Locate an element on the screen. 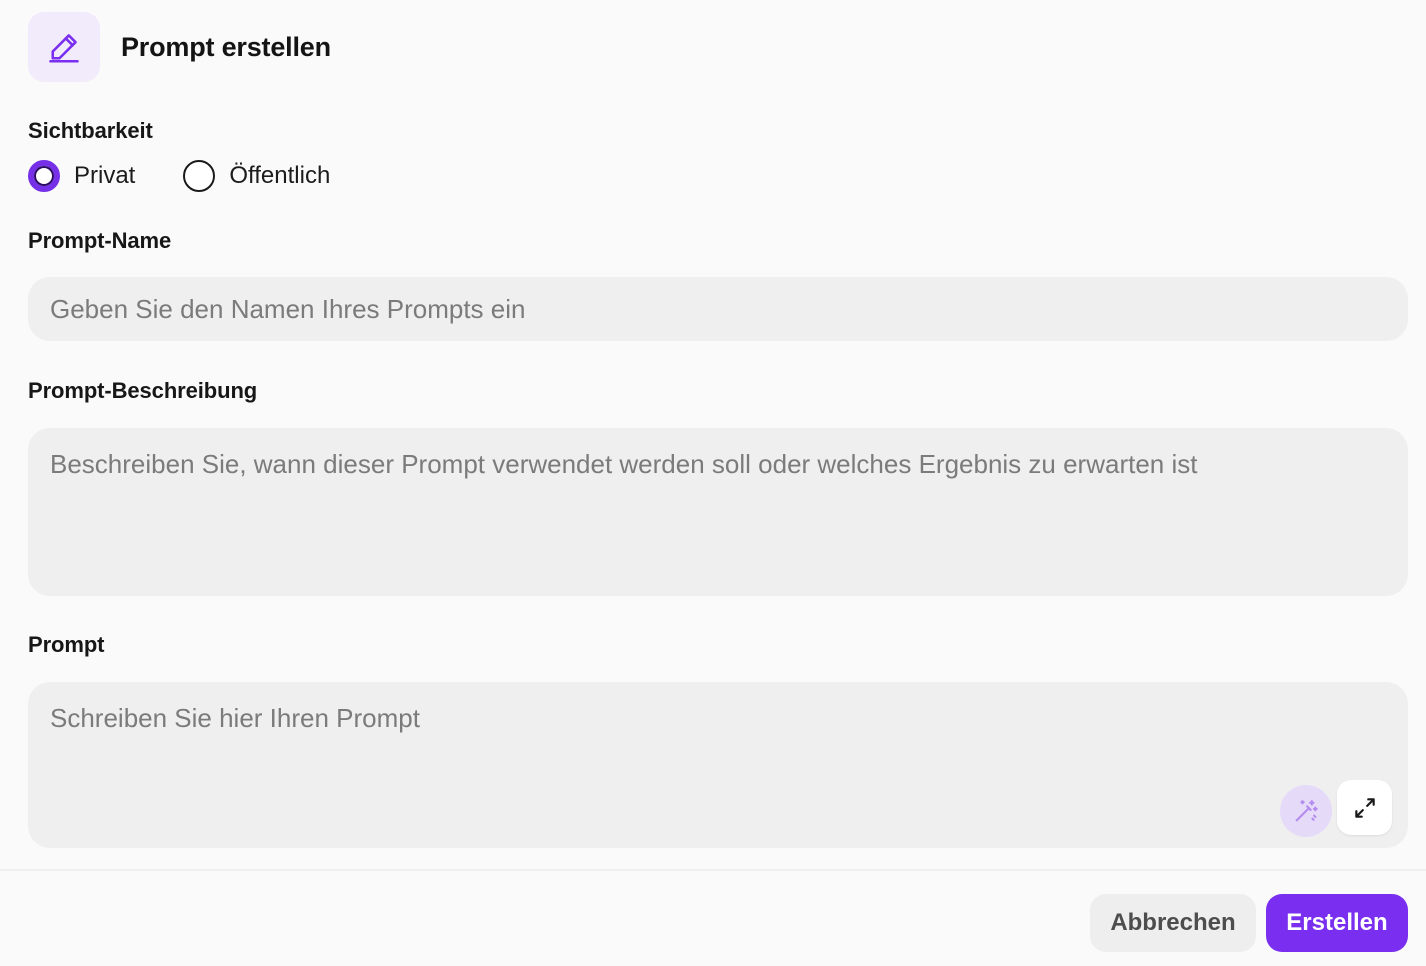 The width and height of the screenshot is (1426, 966). create-button: Erstellen is located at coordinates (1337, 923).